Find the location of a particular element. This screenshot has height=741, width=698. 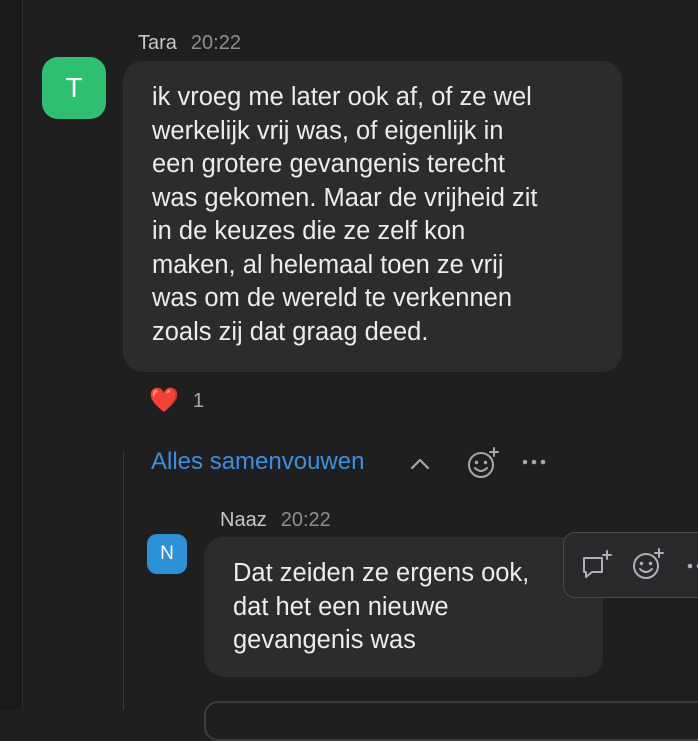

reply-composer is located at coordinates (451, 721).